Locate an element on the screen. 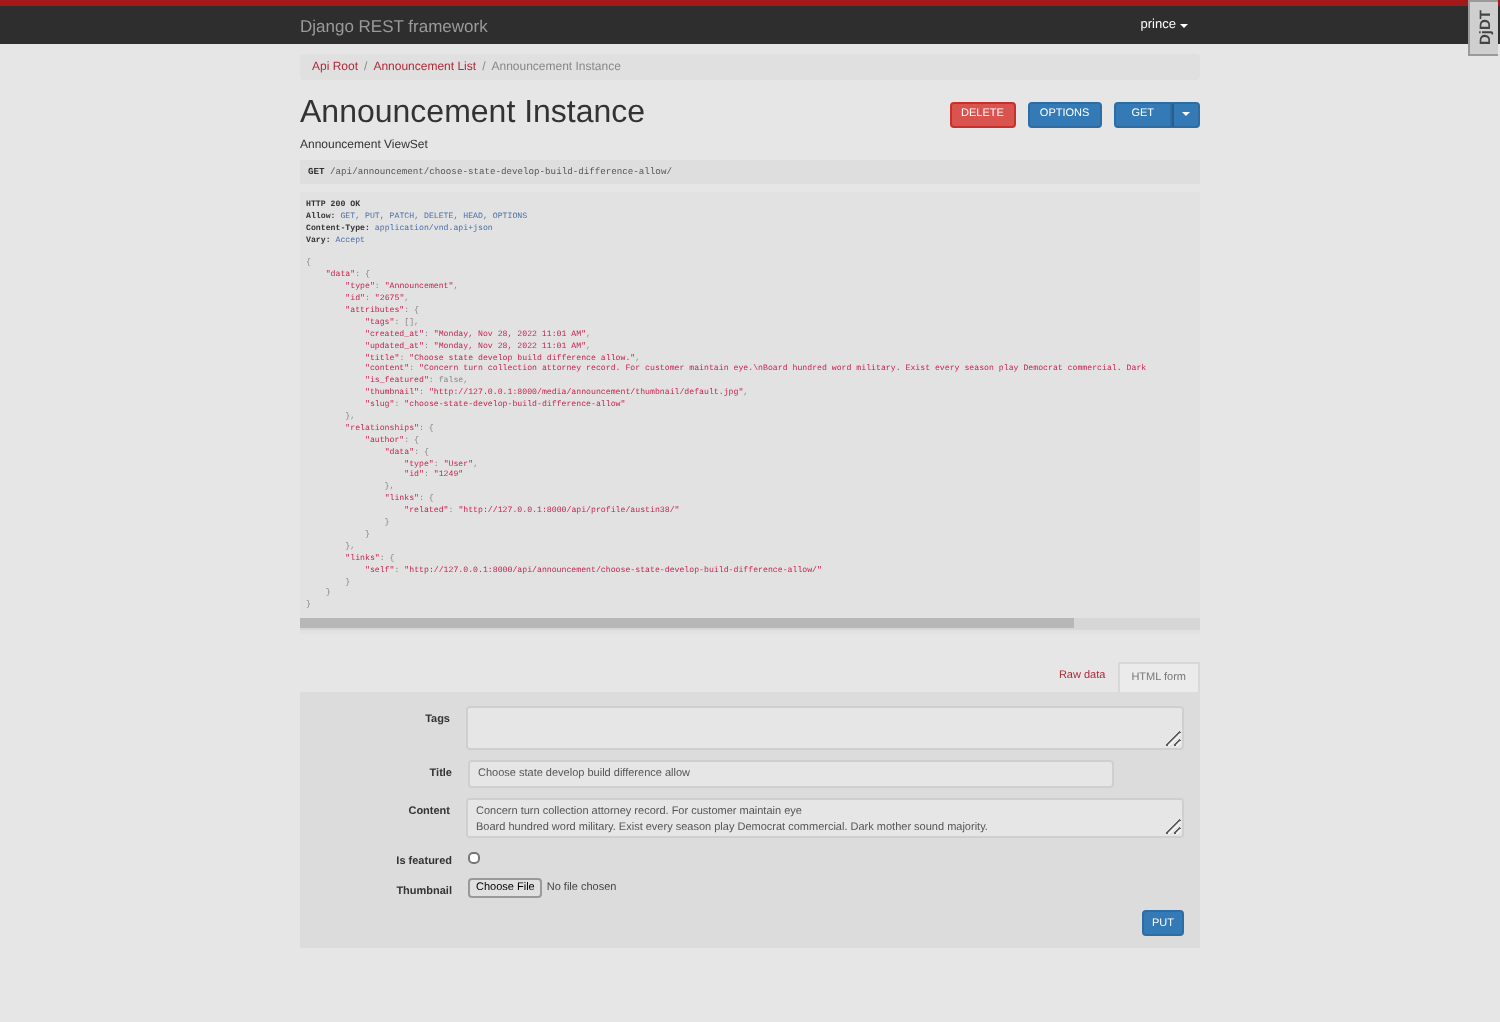  dropdown-toggle is located at coordinates (1186, 114).